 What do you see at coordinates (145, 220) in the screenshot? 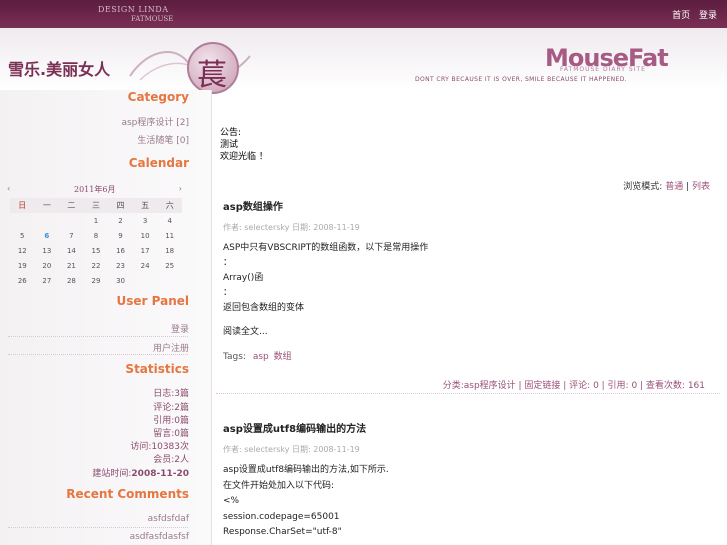
I see `calendar-day: 3` at bounding box center [145, 220].